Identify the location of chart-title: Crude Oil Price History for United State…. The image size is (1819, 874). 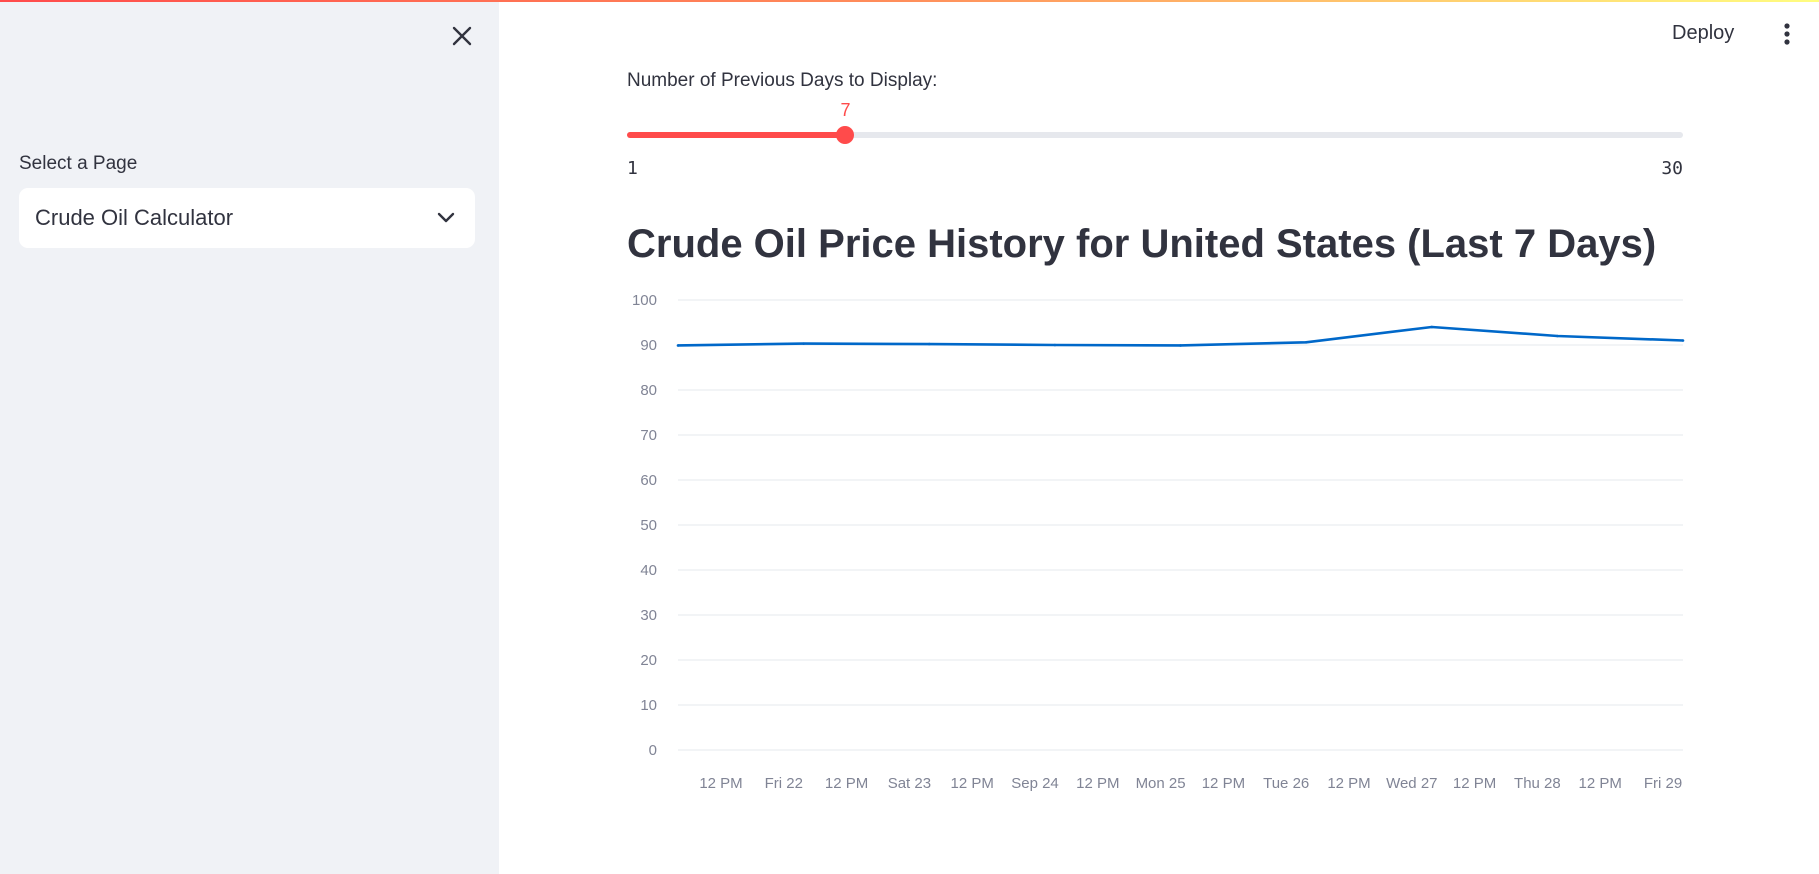
(1142, 244).